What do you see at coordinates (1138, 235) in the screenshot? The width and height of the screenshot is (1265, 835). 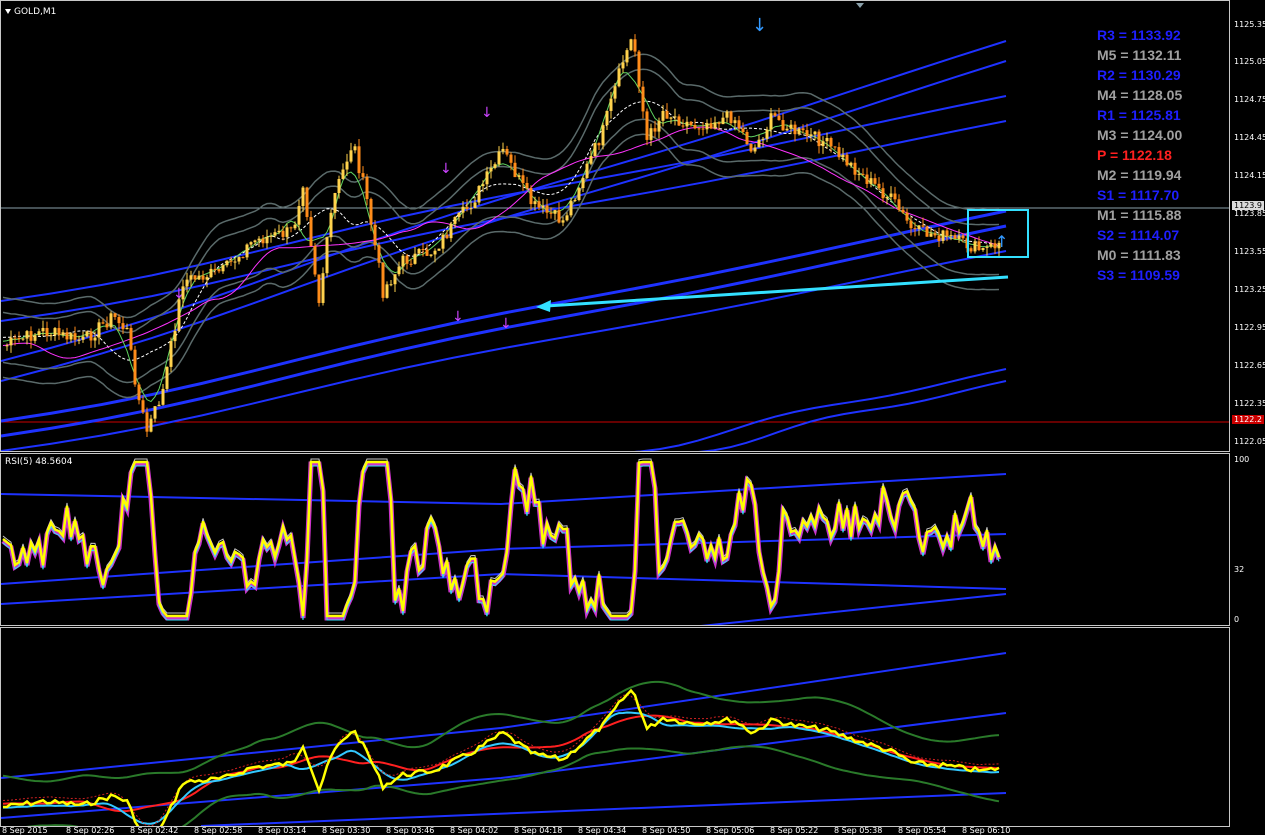 I see `pivot-level-10: S2 = 1114.07` at bounding box center [1138, 235].